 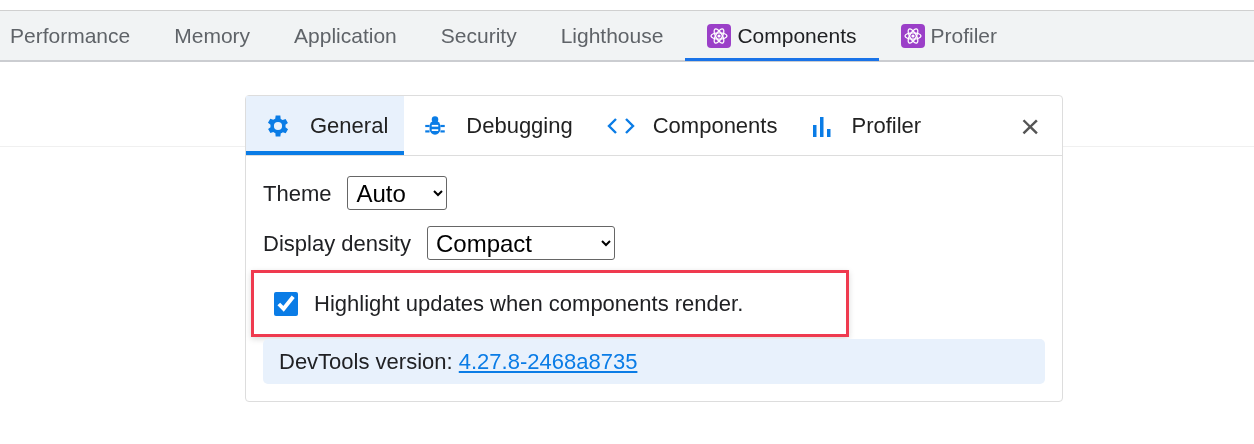 What do you see at coordinates (478, 36) in the screenshot?
I see `devtools-tab: Security` at bounding box center [478, 36].